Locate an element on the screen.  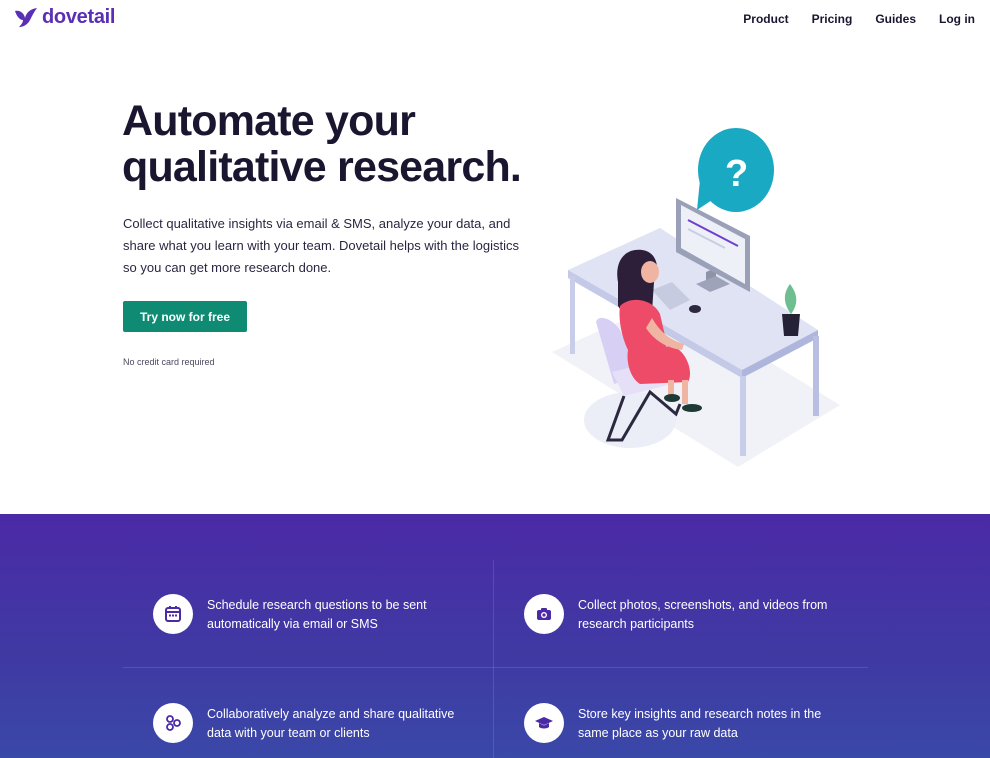
logo: dovetail is located at coordinates (64, 17).